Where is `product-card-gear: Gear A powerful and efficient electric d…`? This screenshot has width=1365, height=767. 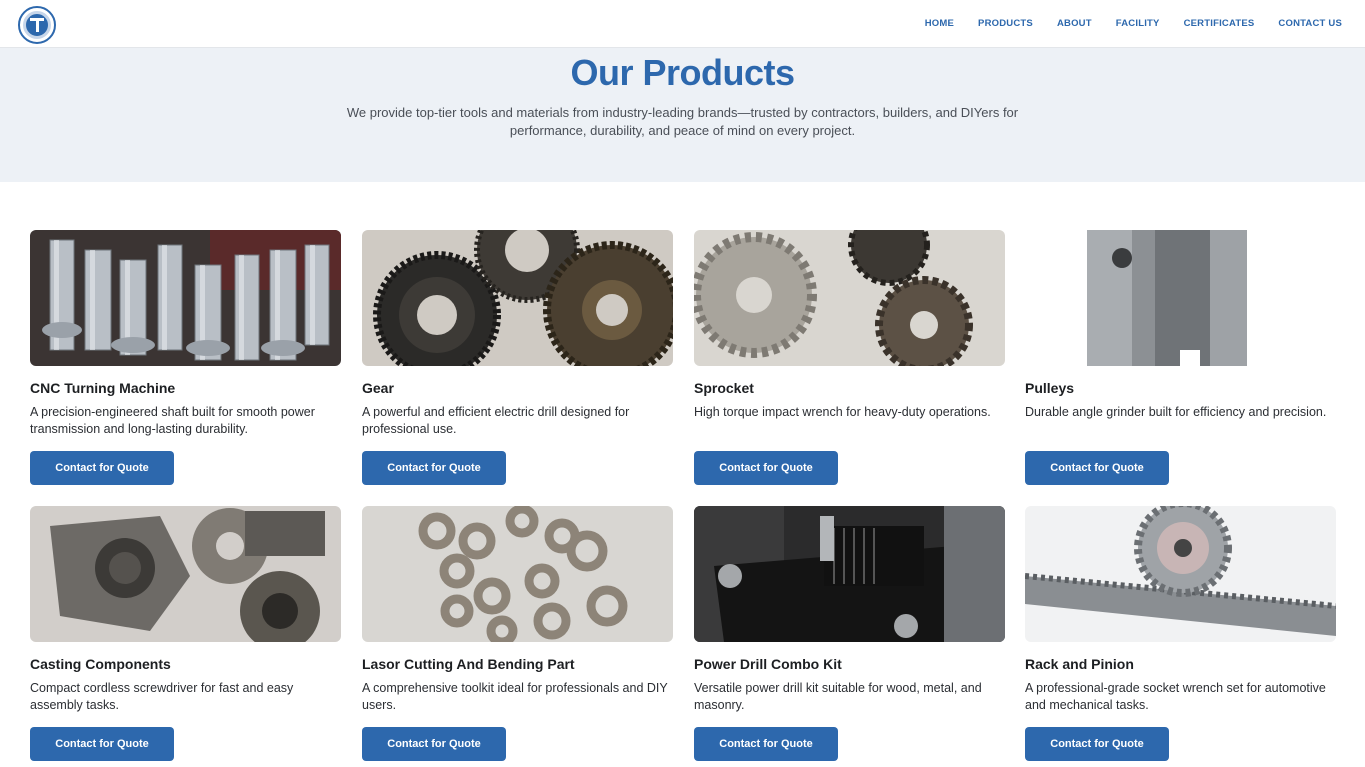
product-card-gear: Gear A powerful and efficient electric d… is located at coordinates (517, 357).